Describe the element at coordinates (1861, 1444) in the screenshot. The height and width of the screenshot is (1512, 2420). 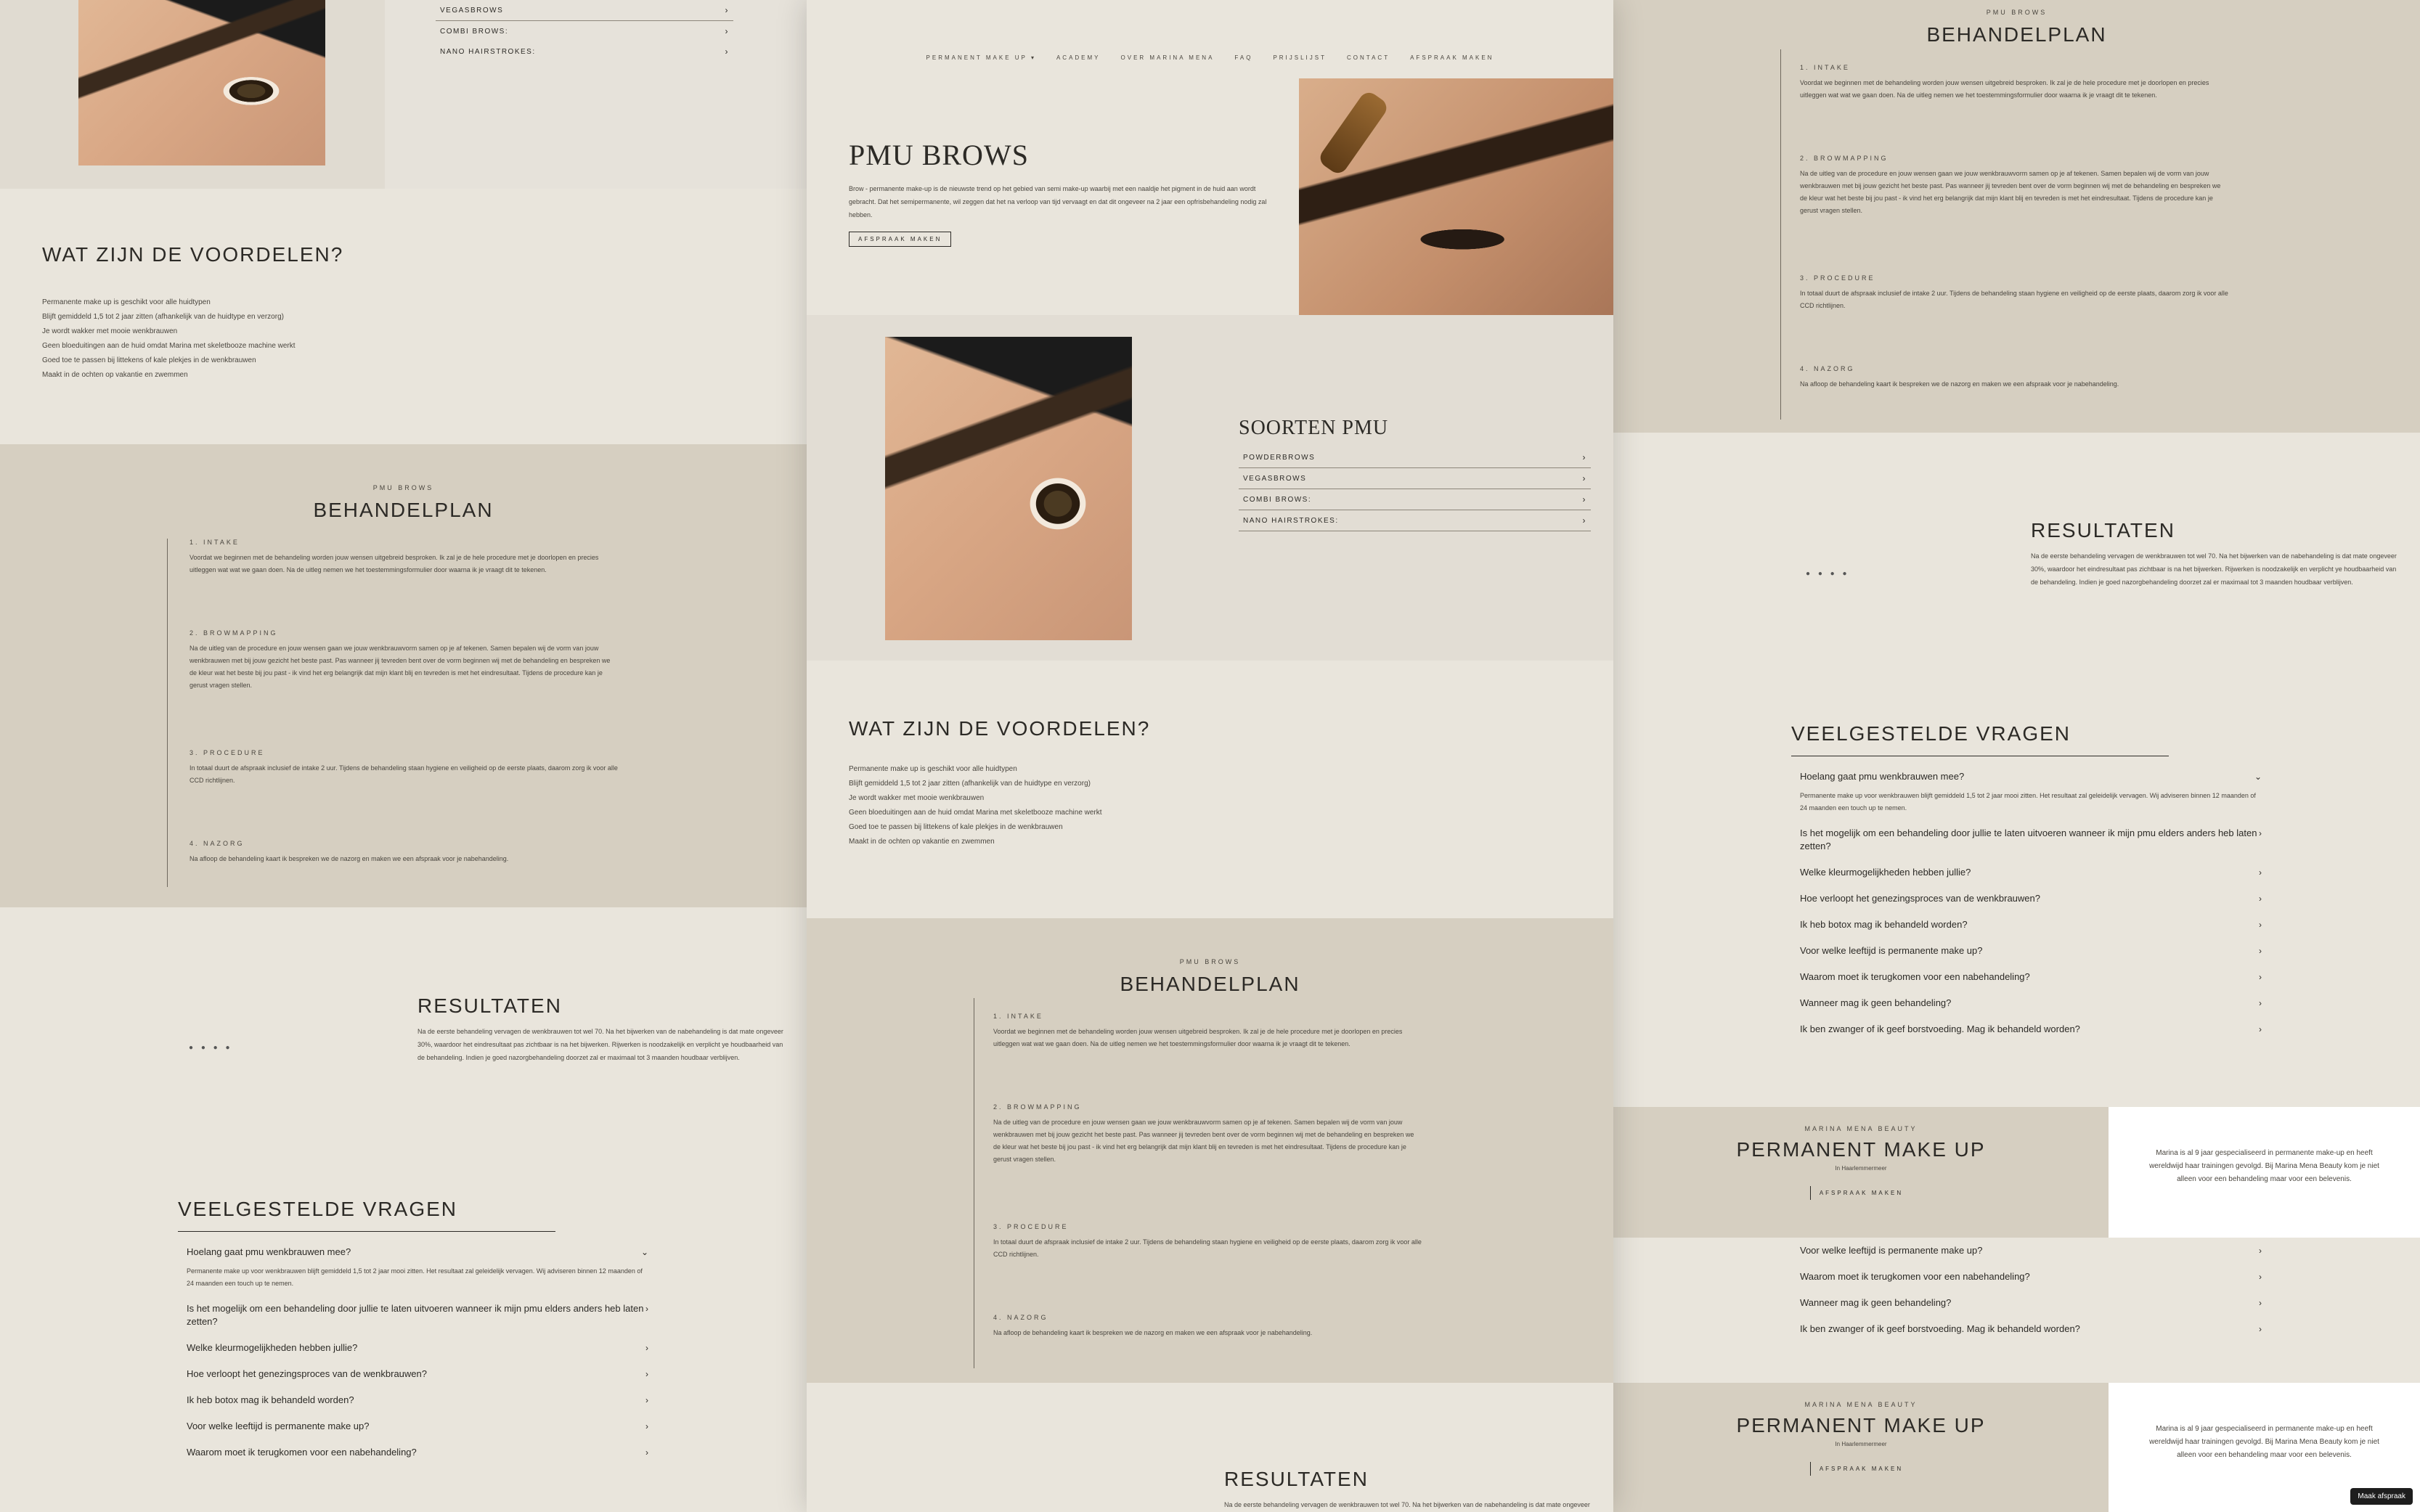
I see `banner-sub: In Haarlemmermeer` at that location.